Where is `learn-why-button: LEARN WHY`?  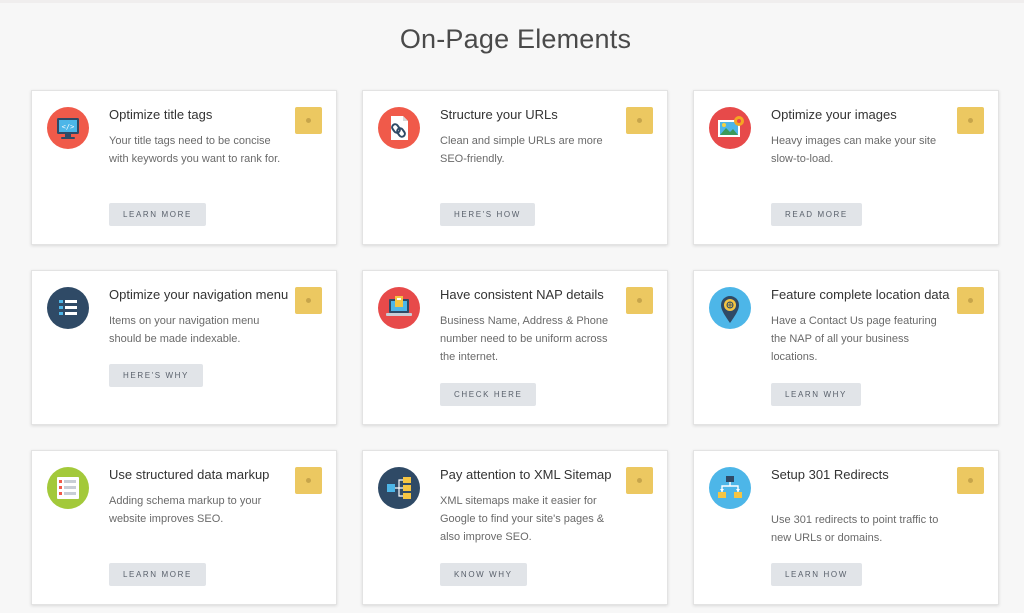
learn-why-button: LEARN WHY is located at coordinates (816, 394).